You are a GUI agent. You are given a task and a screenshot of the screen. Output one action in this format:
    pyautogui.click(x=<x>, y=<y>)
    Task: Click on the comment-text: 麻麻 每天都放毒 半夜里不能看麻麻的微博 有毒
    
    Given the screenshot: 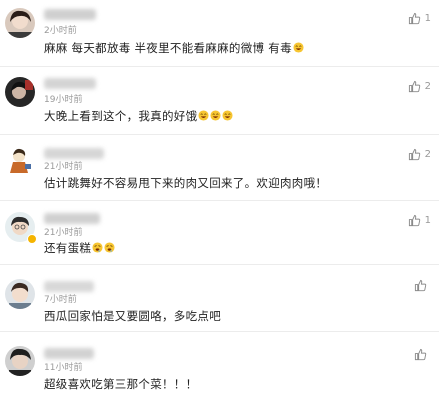 What is the action you would take?
    pyautogui.click(x=174, y=48)
    